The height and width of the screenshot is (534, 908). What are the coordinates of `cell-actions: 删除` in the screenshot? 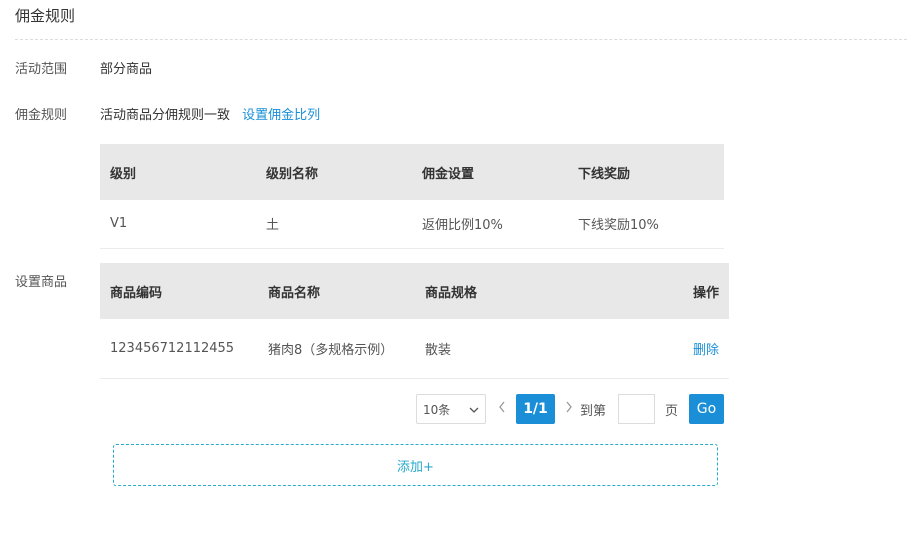 It's located at (650, 349).